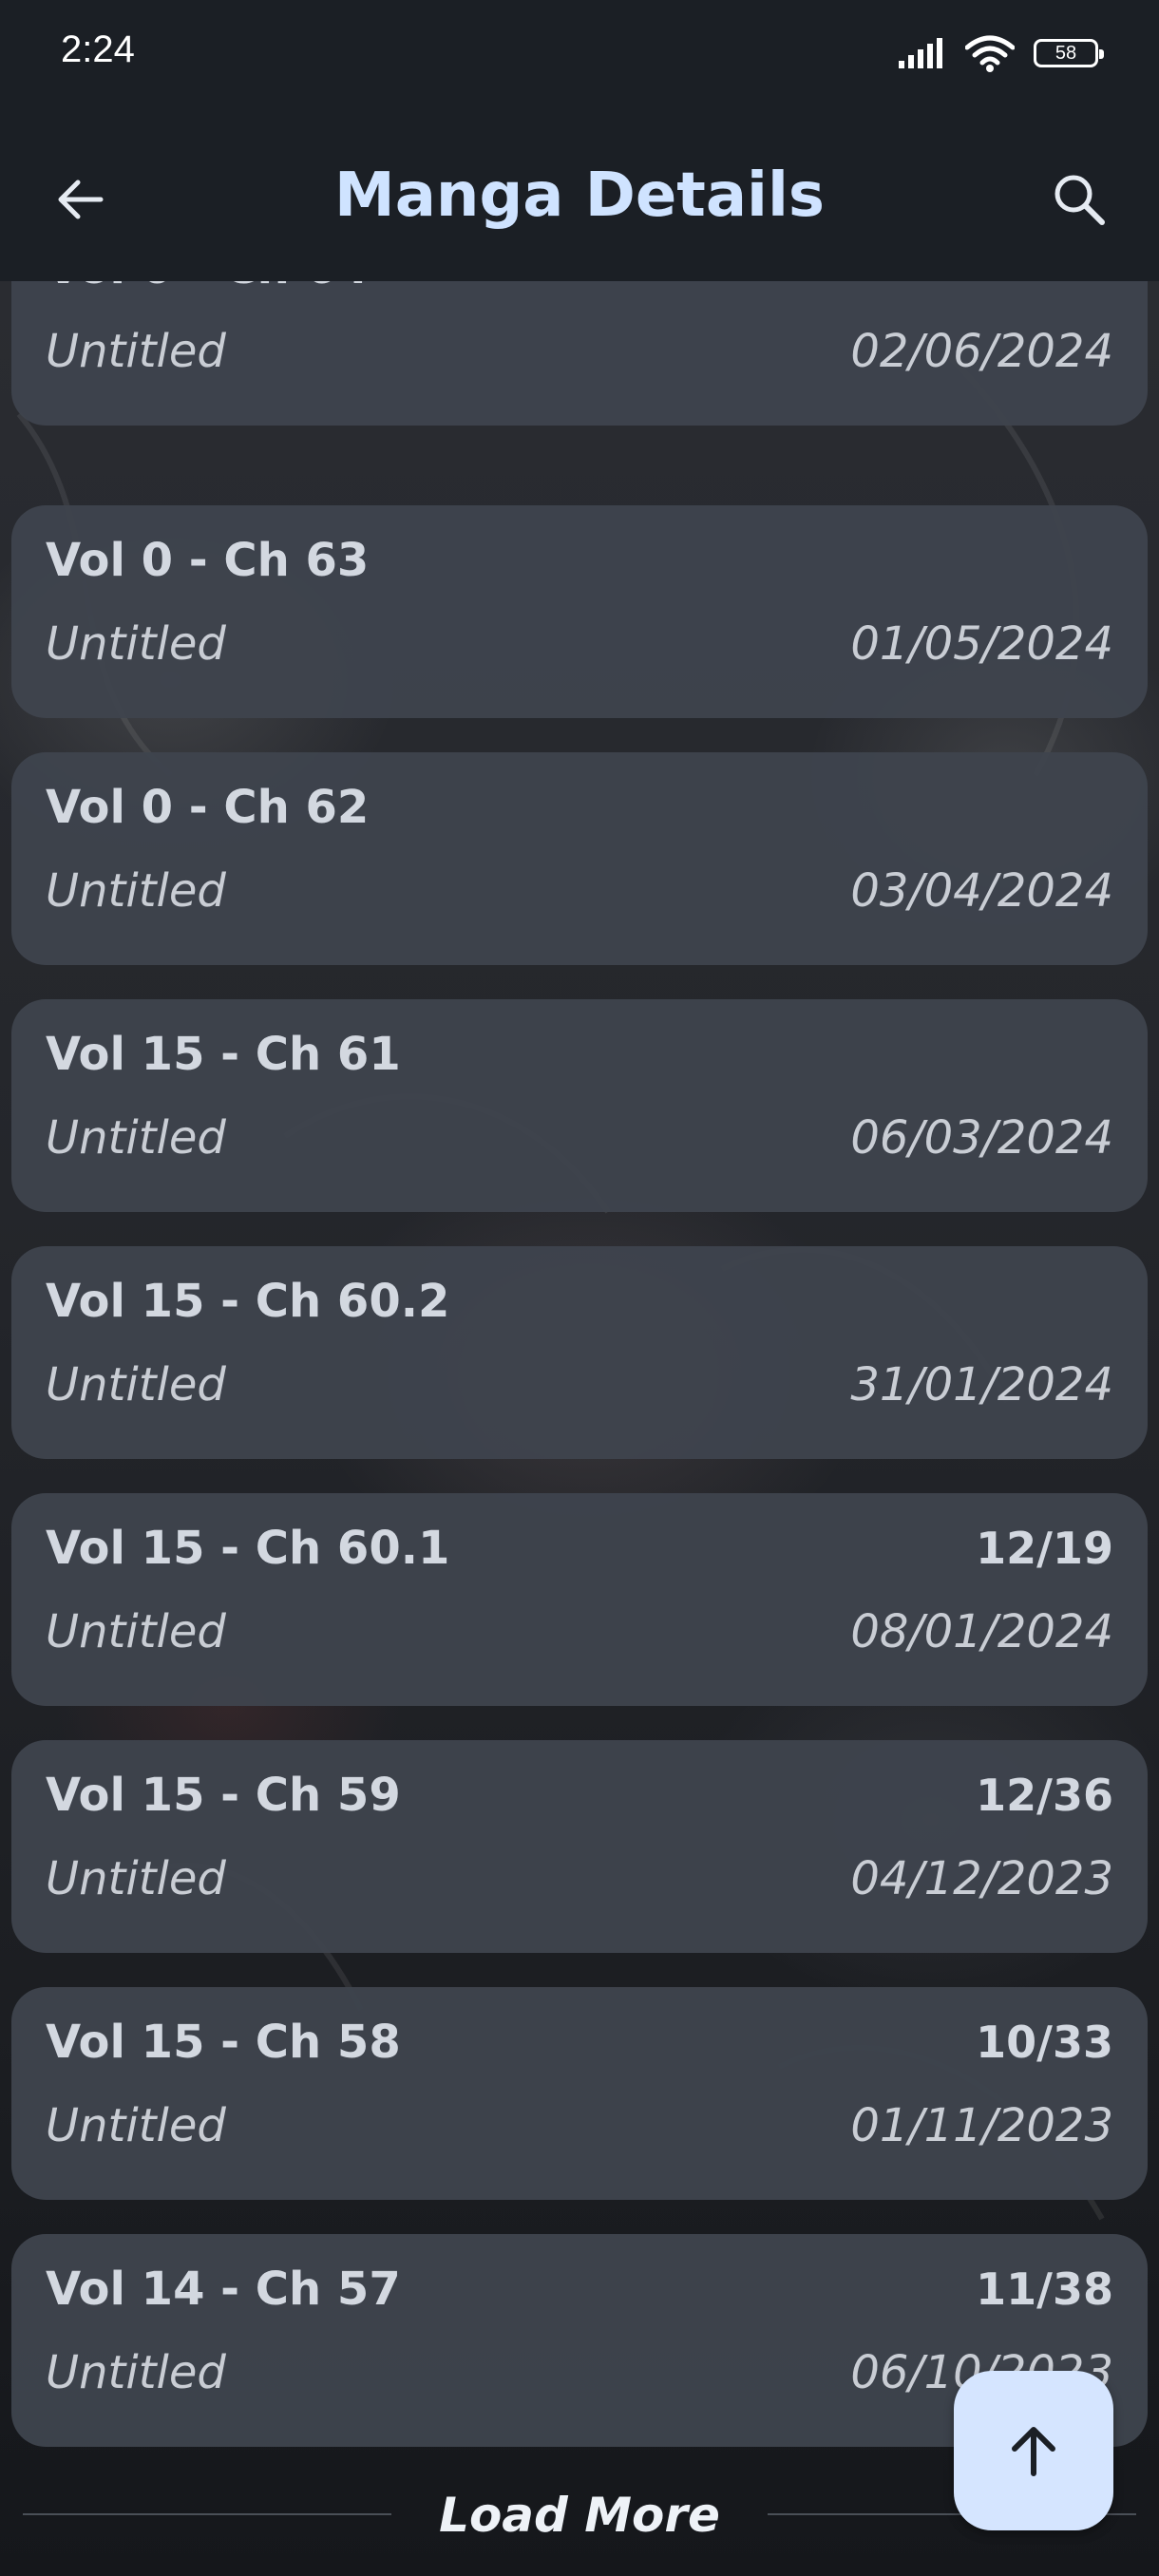 Image resolution: width=1159 pixels, height=2576 pixels. Describe the element at coordinates (208, 560) in the screenshot. I see `chapter-name: Vol 0 - Ch 63` at that location.